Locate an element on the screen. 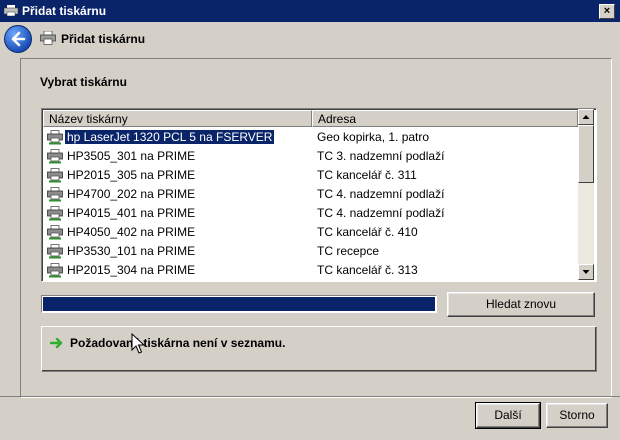 This screenshot has width=620, height=440. search-progress-bar is located at coordinates (239, 304).